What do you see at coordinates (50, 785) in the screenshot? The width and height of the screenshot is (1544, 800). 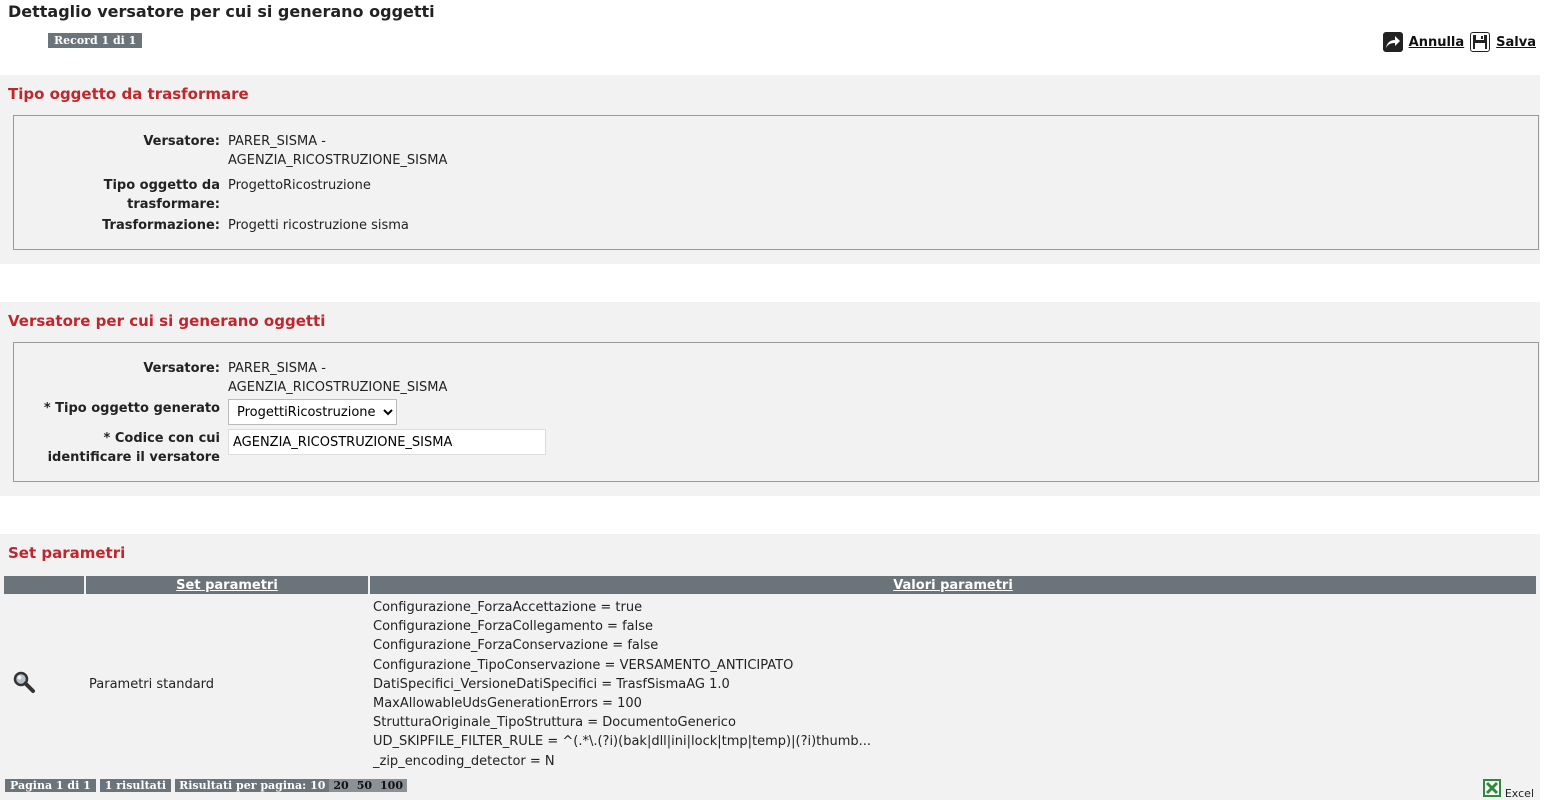 I see `page-indicator: Pagina 1 di 1` at bounding box center [50, 785].